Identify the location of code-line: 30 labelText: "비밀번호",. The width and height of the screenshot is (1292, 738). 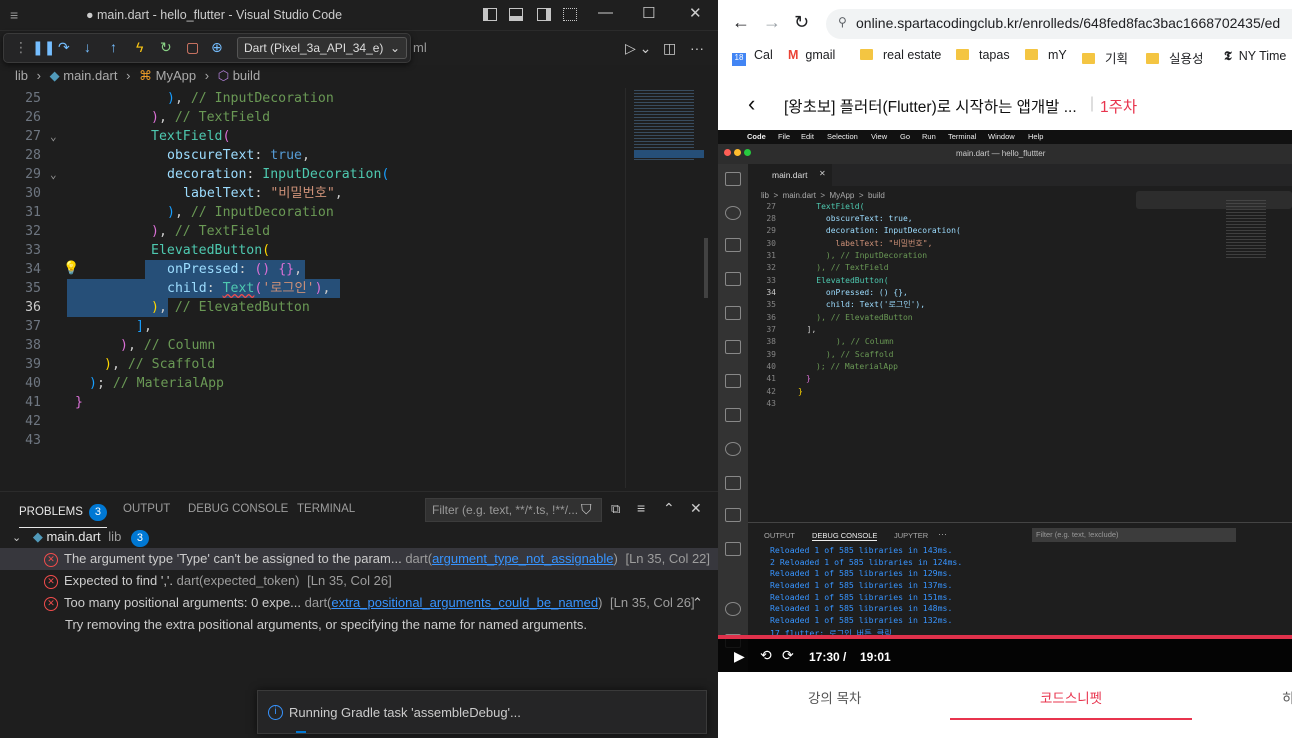
(184, 193).